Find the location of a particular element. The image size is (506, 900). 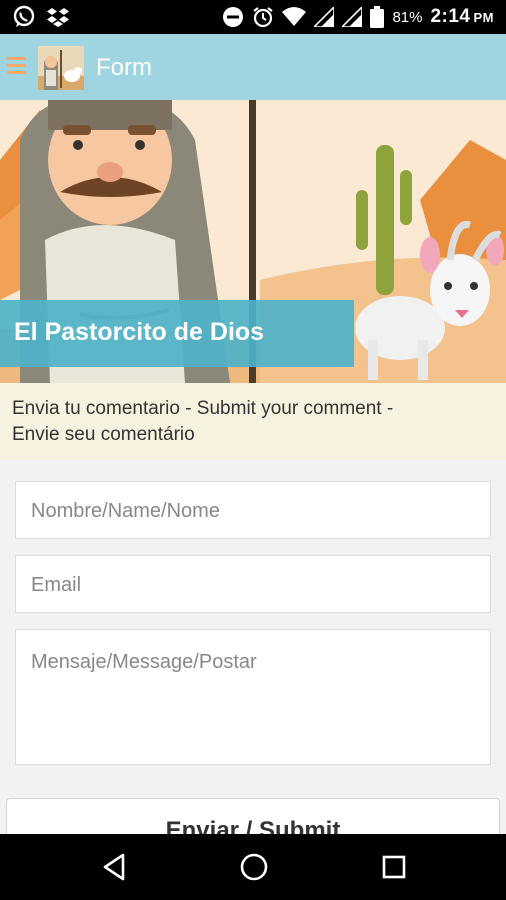

do-not-disturb-icon is located at coordinates (233, 17).